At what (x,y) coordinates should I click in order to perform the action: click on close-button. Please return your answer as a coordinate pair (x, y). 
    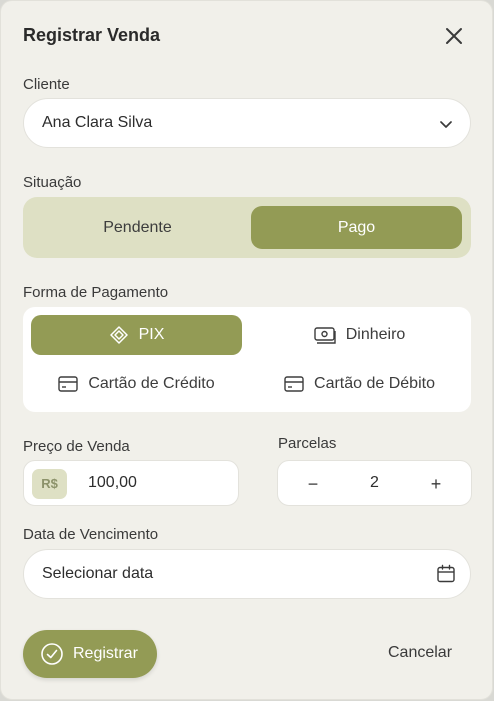
    Looking at the image, I should click on (454, 36).